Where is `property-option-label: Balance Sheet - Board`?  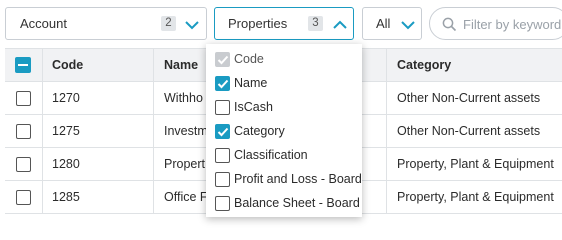
property-option-label: Balance Sheet - Board is located at coordinates (297, 203).